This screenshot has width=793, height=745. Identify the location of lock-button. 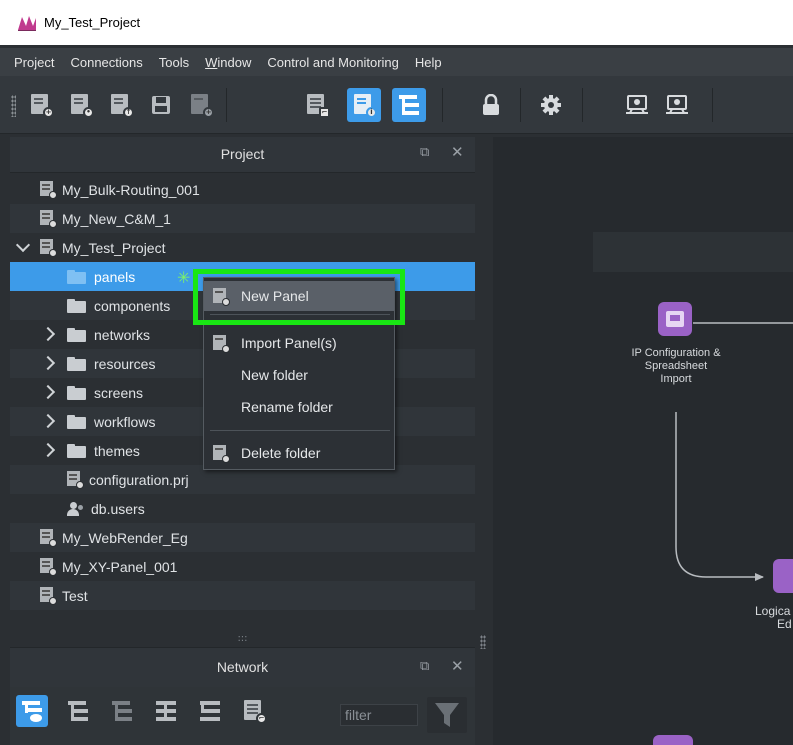
(491, 105).